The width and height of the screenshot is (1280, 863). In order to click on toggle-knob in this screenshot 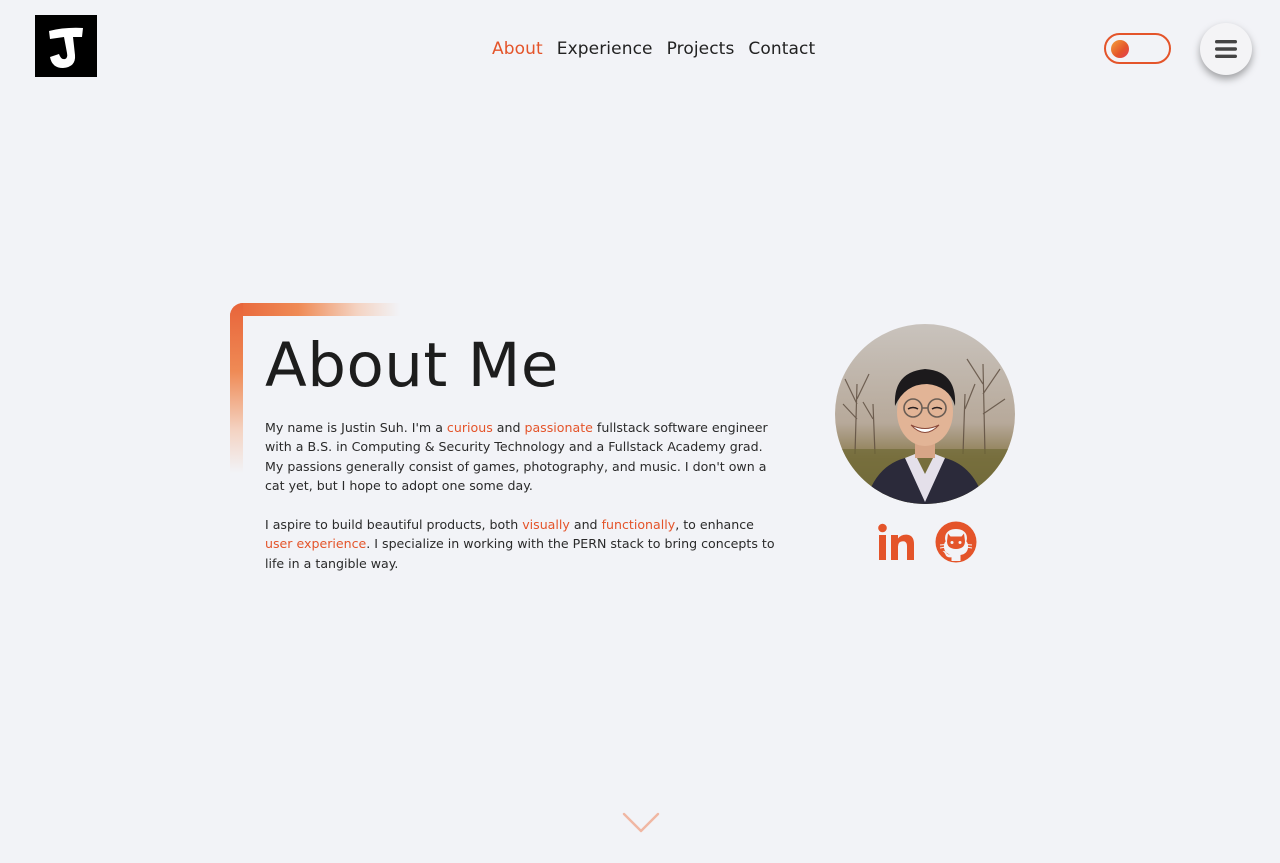, I will do `click(1120, 49)`.